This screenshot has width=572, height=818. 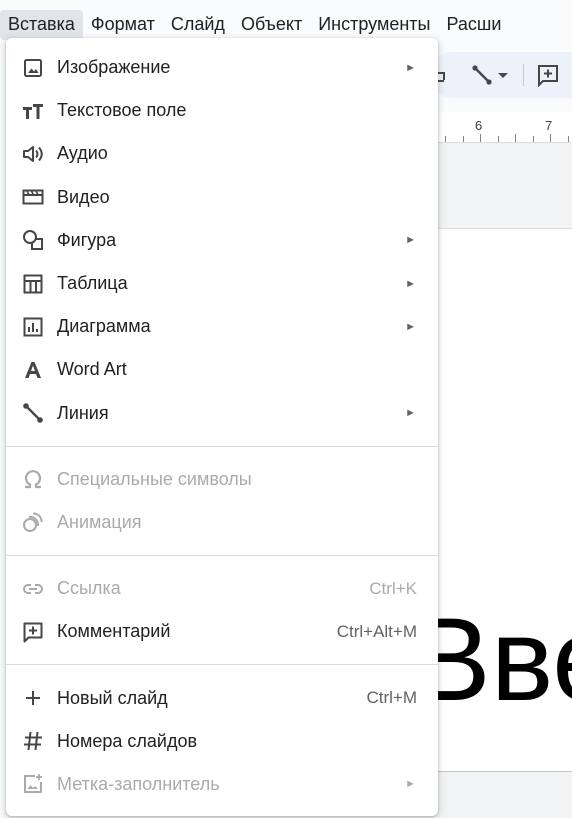 I want to click on audio-icon, so click(x=33, y=154).